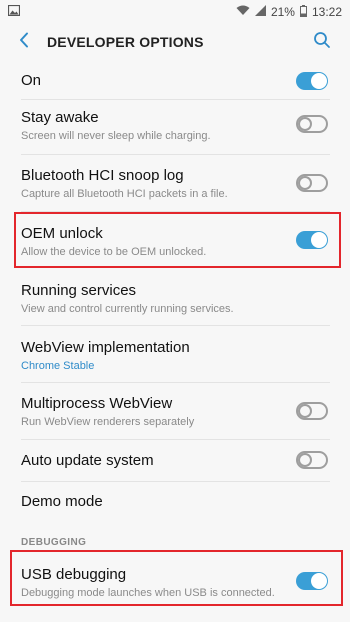 The height and width of the screenshot is (622, 350). I want to click on setting-subtitle: Run WebView renderers separately, so click(108, 422).